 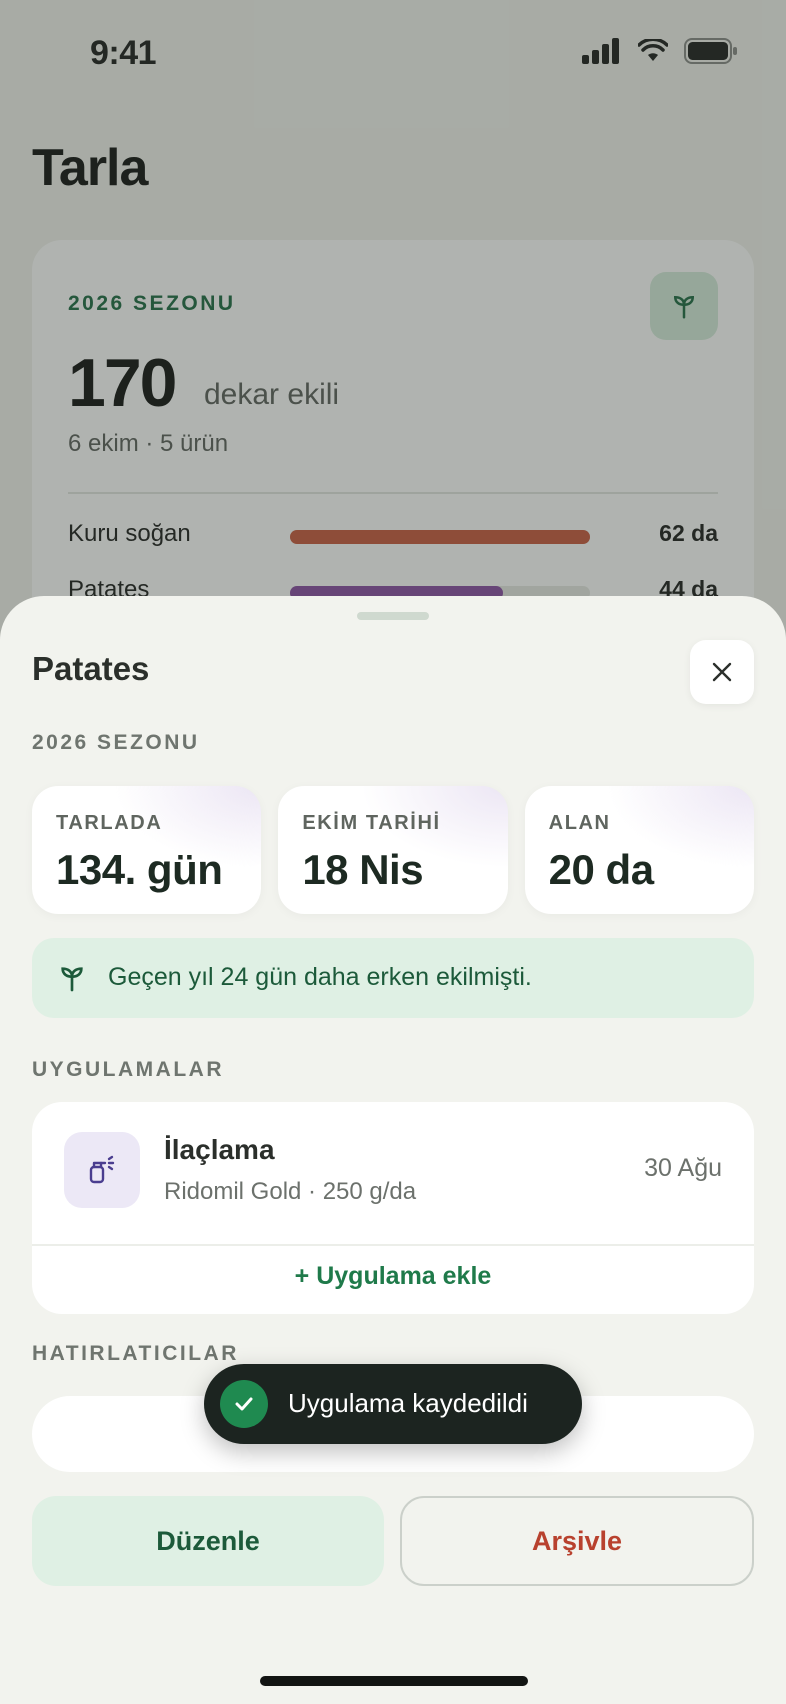 I want to click on applications-section-label: UYGULAMALAR, so click(x=128, y=1069).